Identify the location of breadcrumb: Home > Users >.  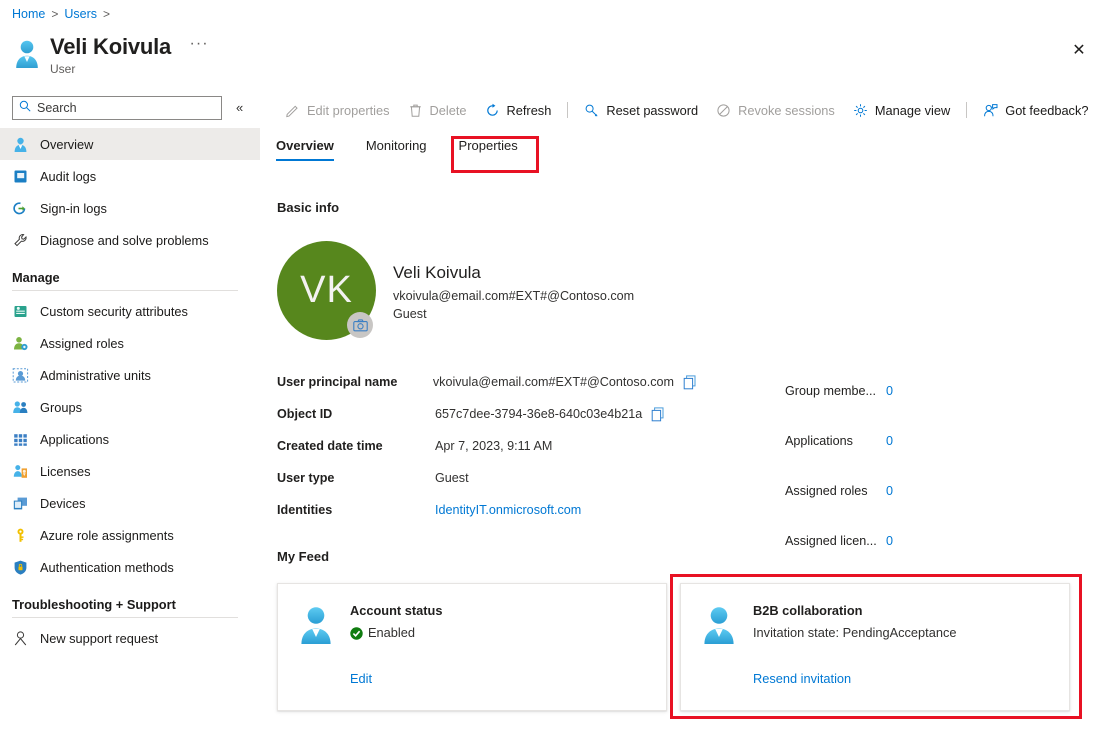
(61, 14).